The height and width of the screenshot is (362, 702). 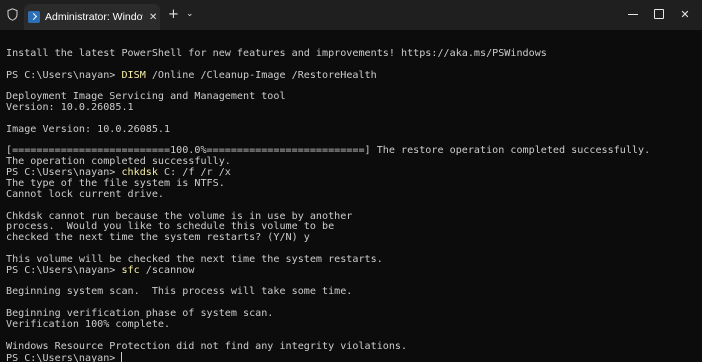 I want to click on output-line: Cannot lock current drive., so click(x=354, y=194).